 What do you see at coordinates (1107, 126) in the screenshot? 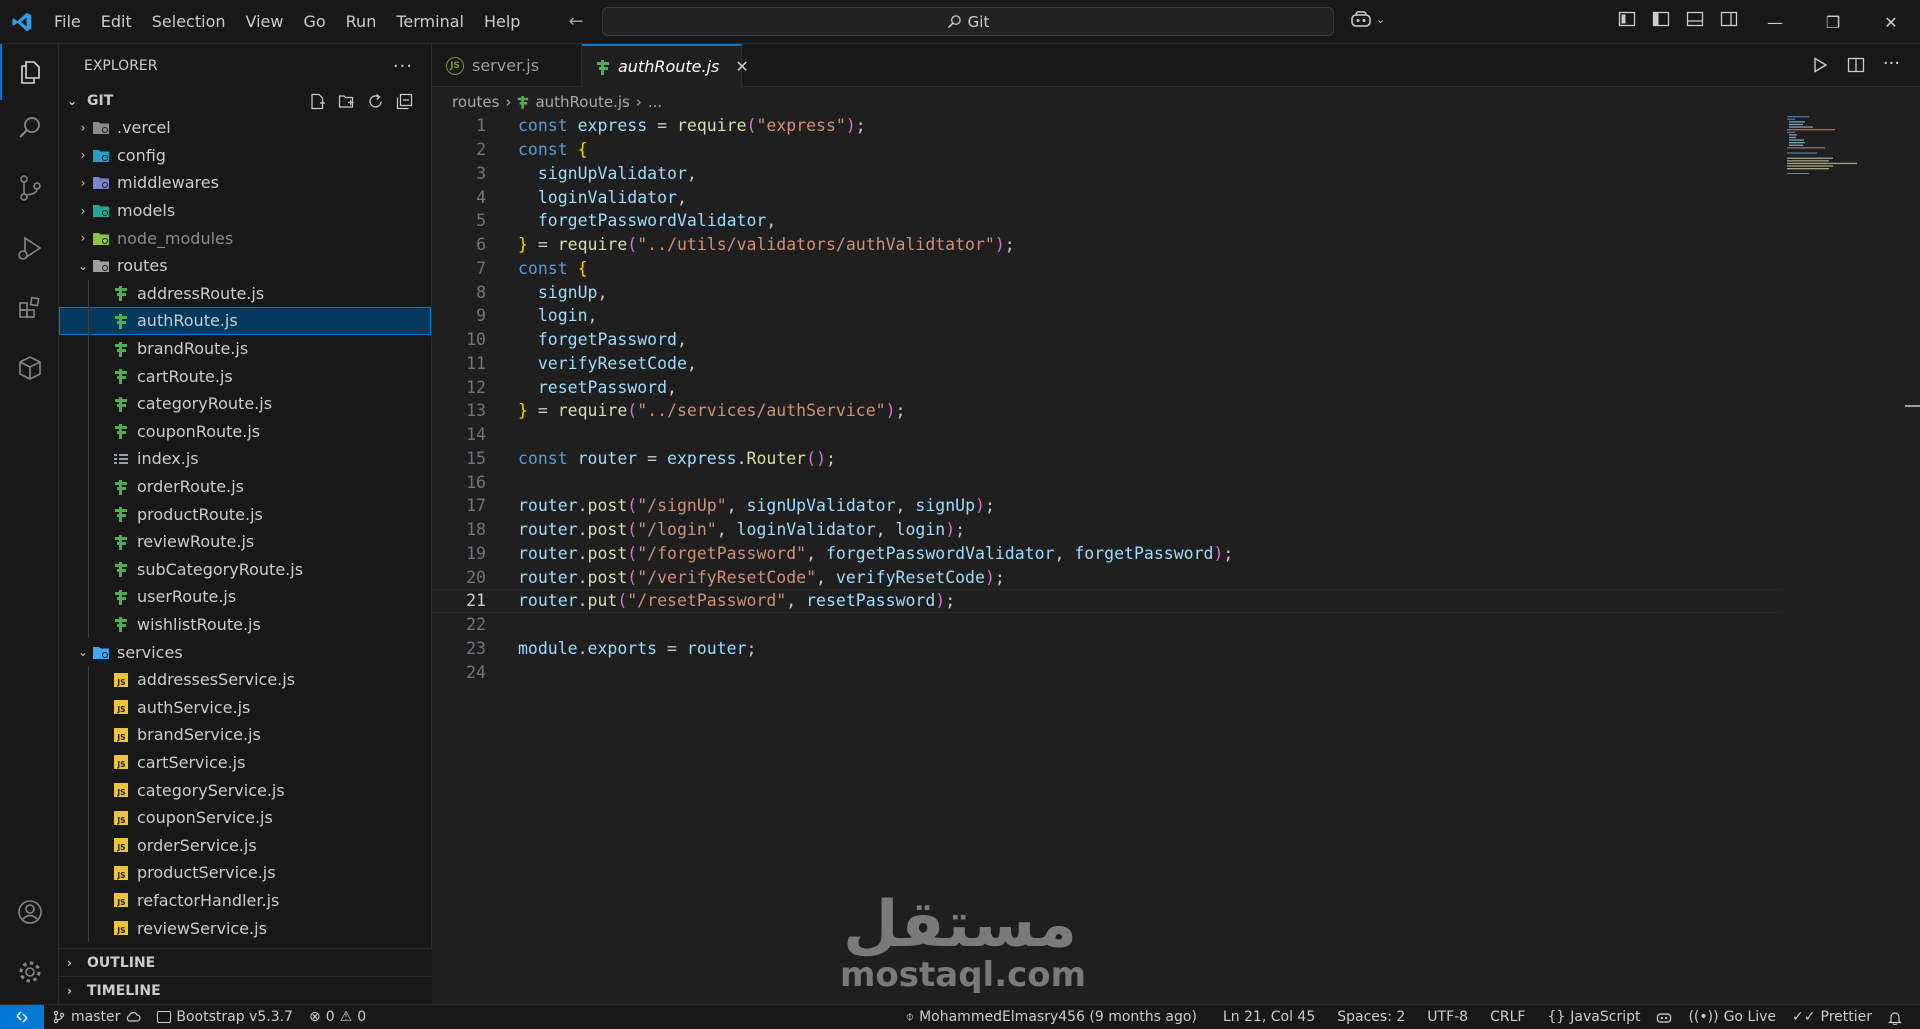
I see `code-line: 1 const express = require("express");` at bounding box center [1107, 126].